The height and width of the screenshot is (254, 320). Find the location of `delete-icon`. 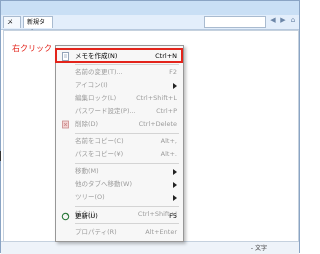

delete-icon is located at coordinates (65, 124).